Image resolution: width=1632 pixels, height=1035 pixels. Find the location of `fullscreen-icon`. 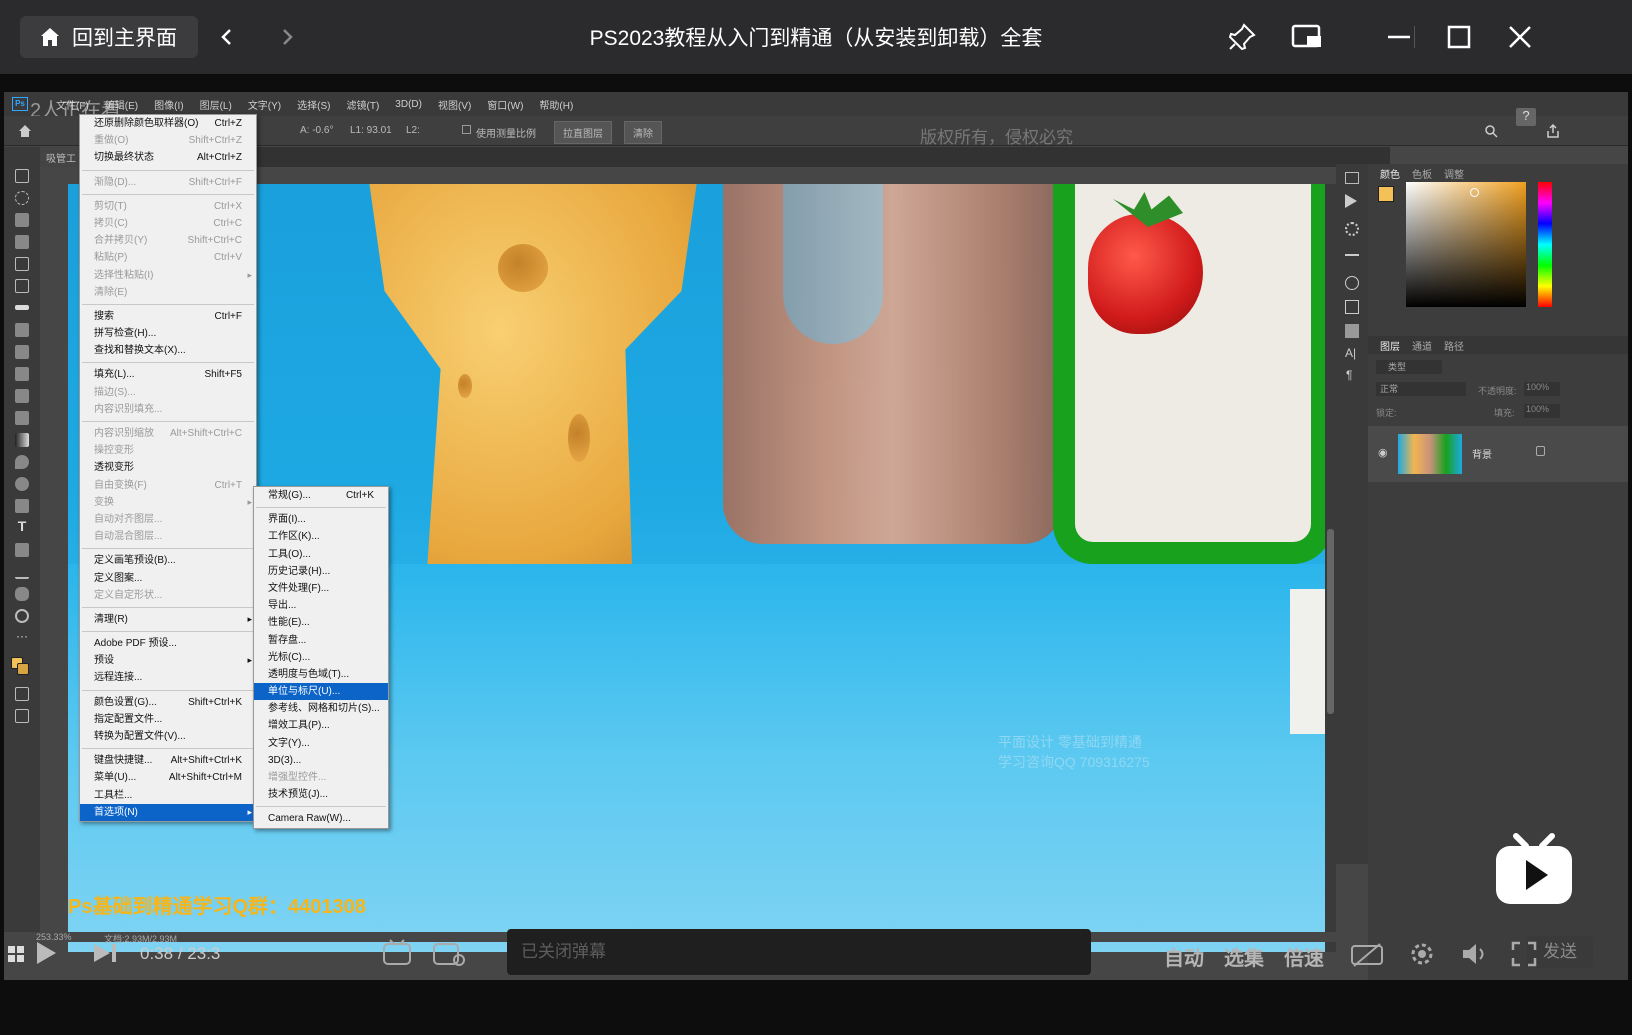

fullscreen-icon is located at coordinates (1524, 954).